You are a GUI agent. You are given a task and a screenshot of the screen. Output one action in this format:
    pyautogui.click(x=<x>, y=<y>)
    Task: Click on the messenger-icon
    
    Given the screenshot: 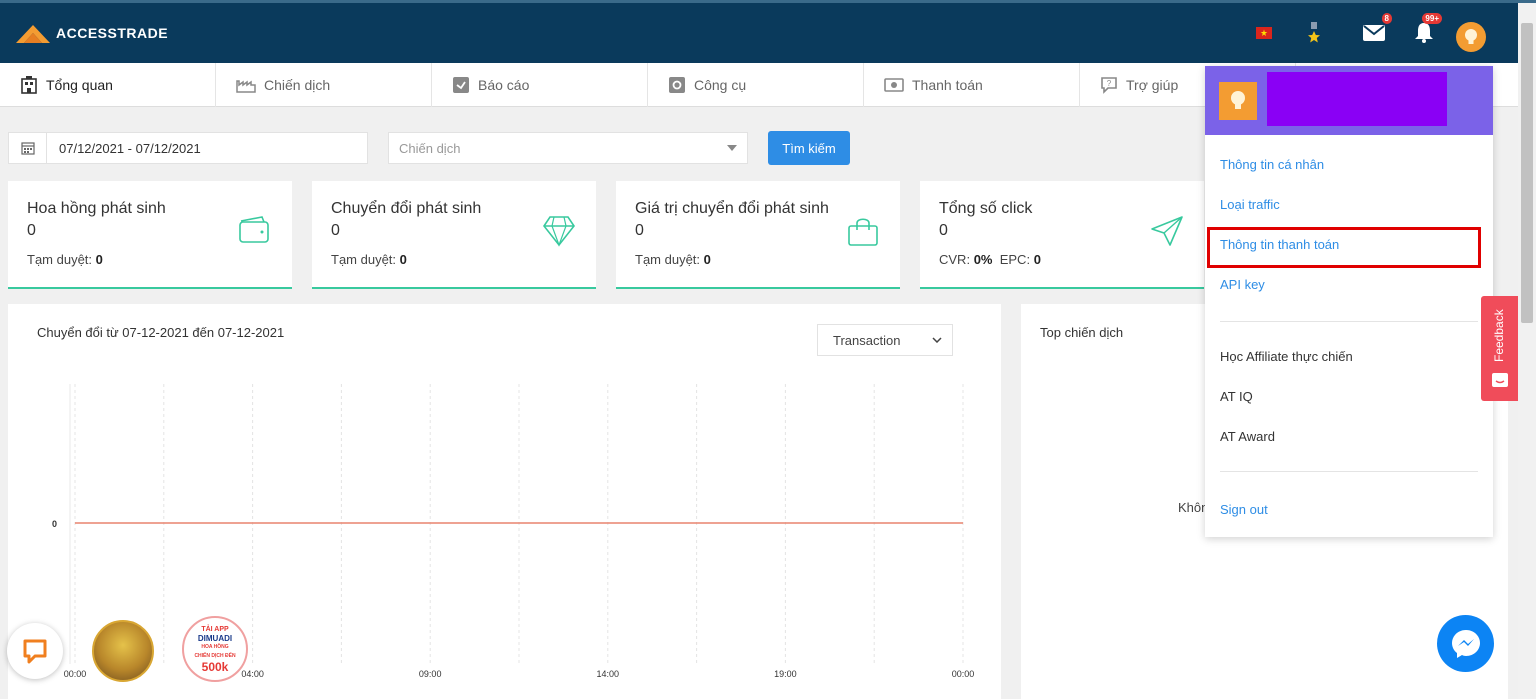 What is the action you would take?
    pyautogui.click(x=1465, y=643)
    